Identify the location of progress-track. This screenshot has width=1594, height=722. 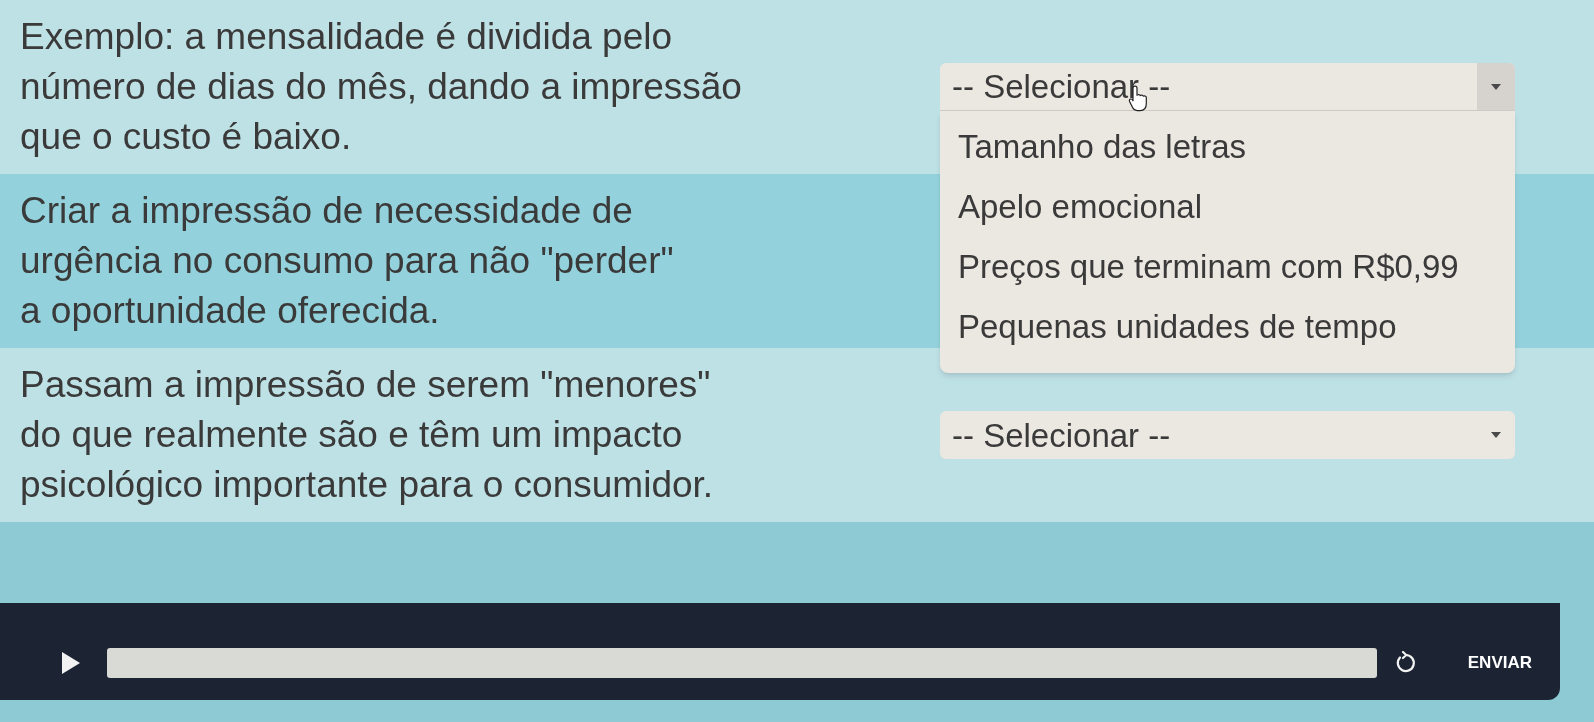
(742, 662).